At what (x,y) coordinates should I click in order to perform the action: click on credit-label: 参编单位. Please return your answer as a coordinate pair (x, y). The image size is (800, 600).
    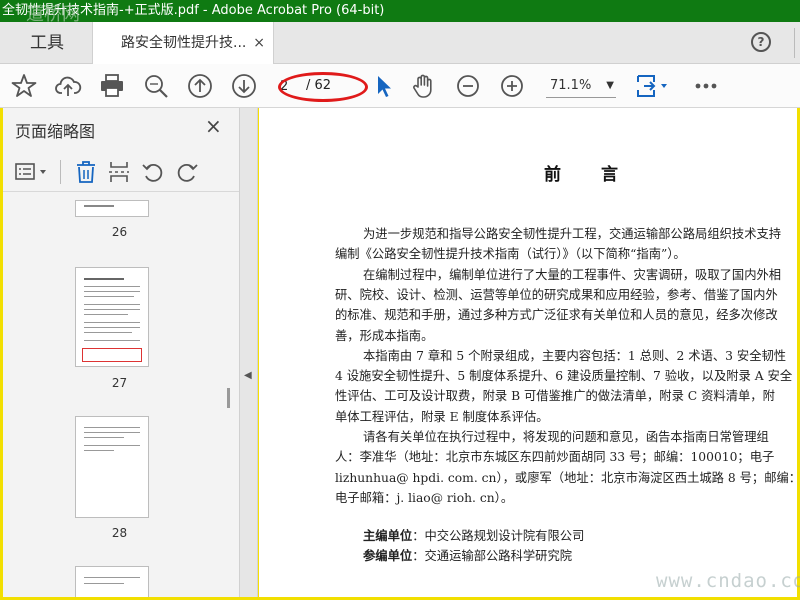
    Looking at the image, I should click on (388, 555).